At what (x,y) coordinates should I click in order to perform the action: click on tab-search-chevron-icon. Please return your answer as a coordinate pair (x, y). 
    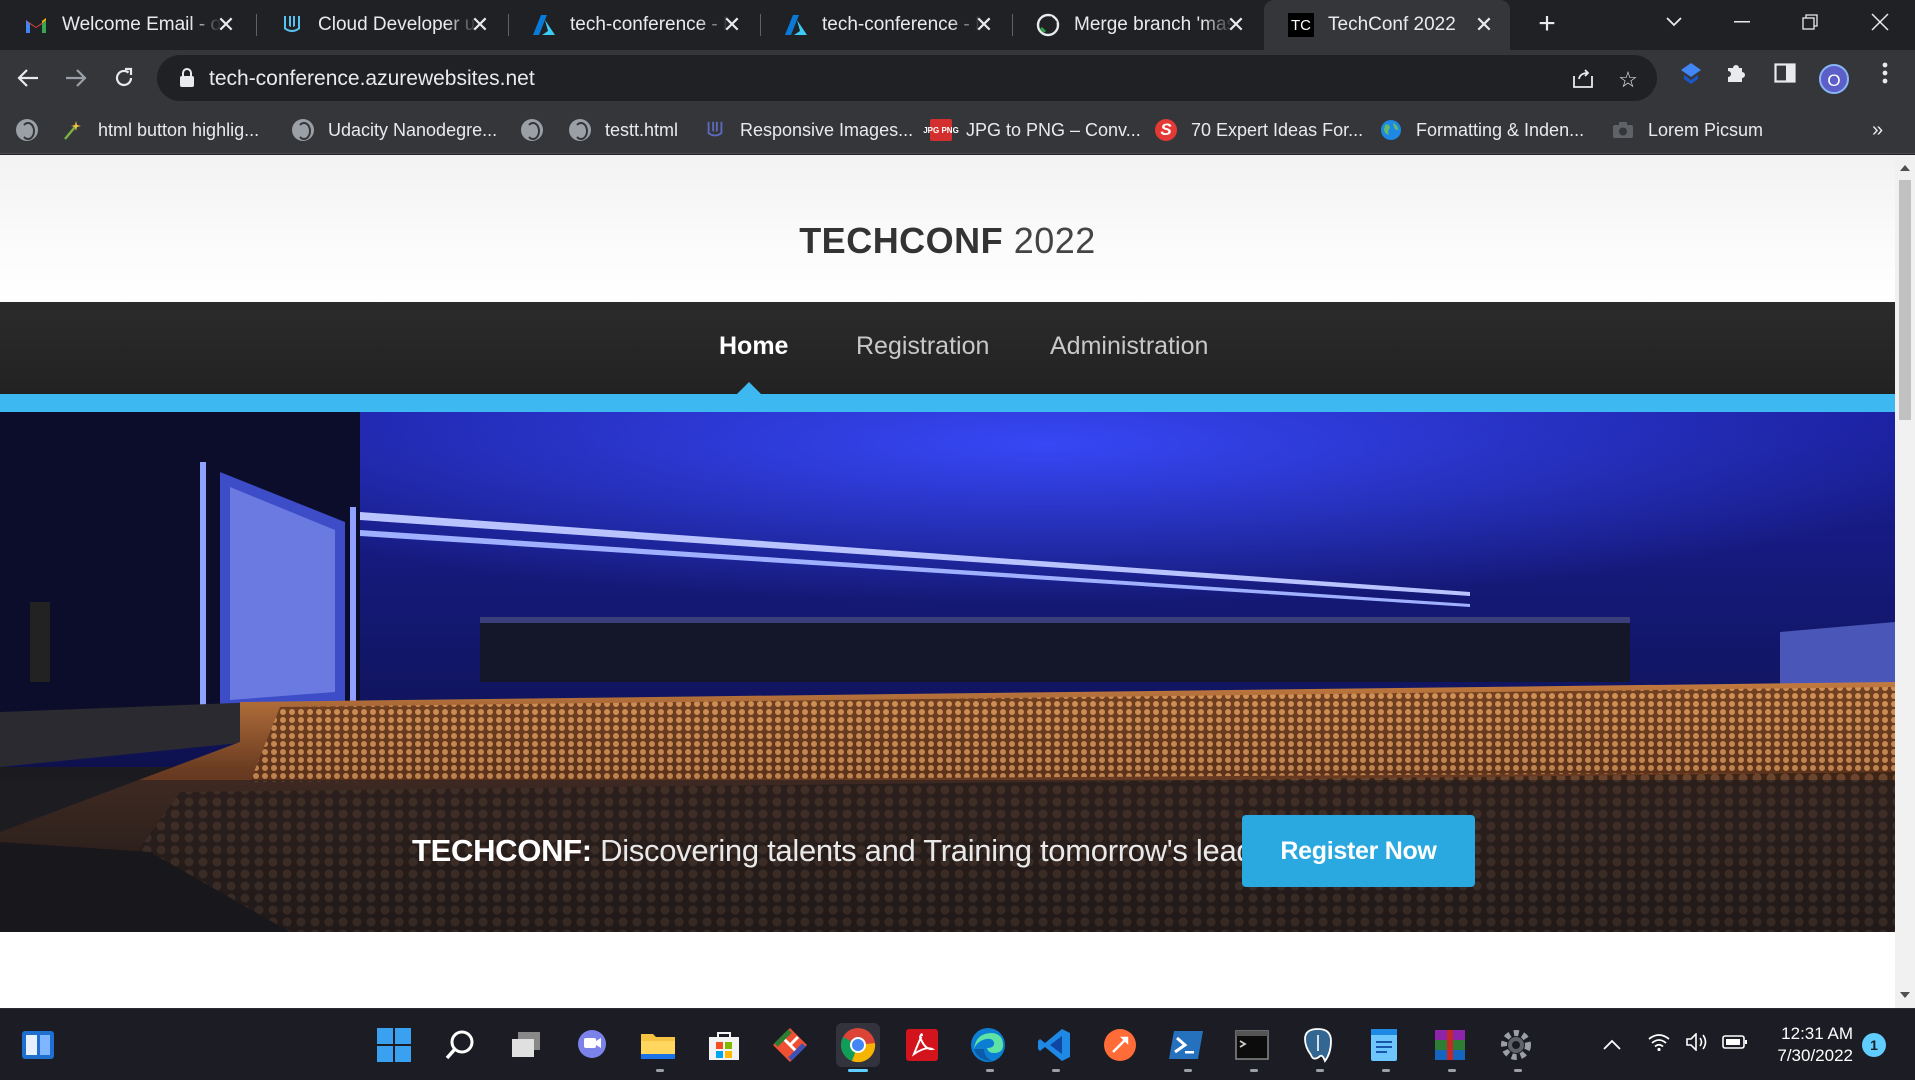
    Looking at the image, I should click on (1674, 22).